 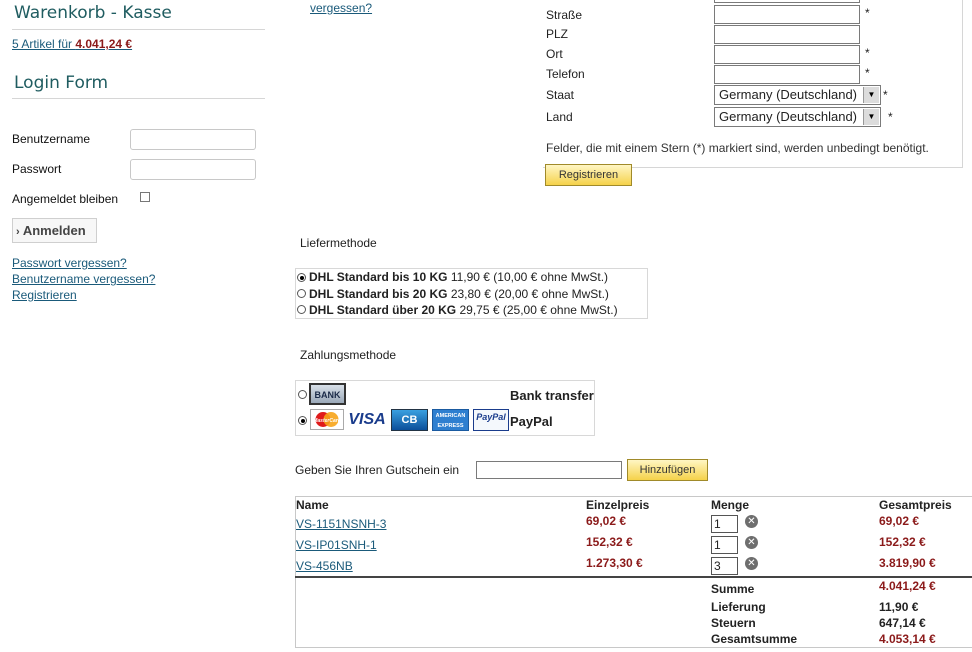 I want to click on cart-summary-text: 5 Artikel für 4.041,24 €, so click(x=72, y=44).